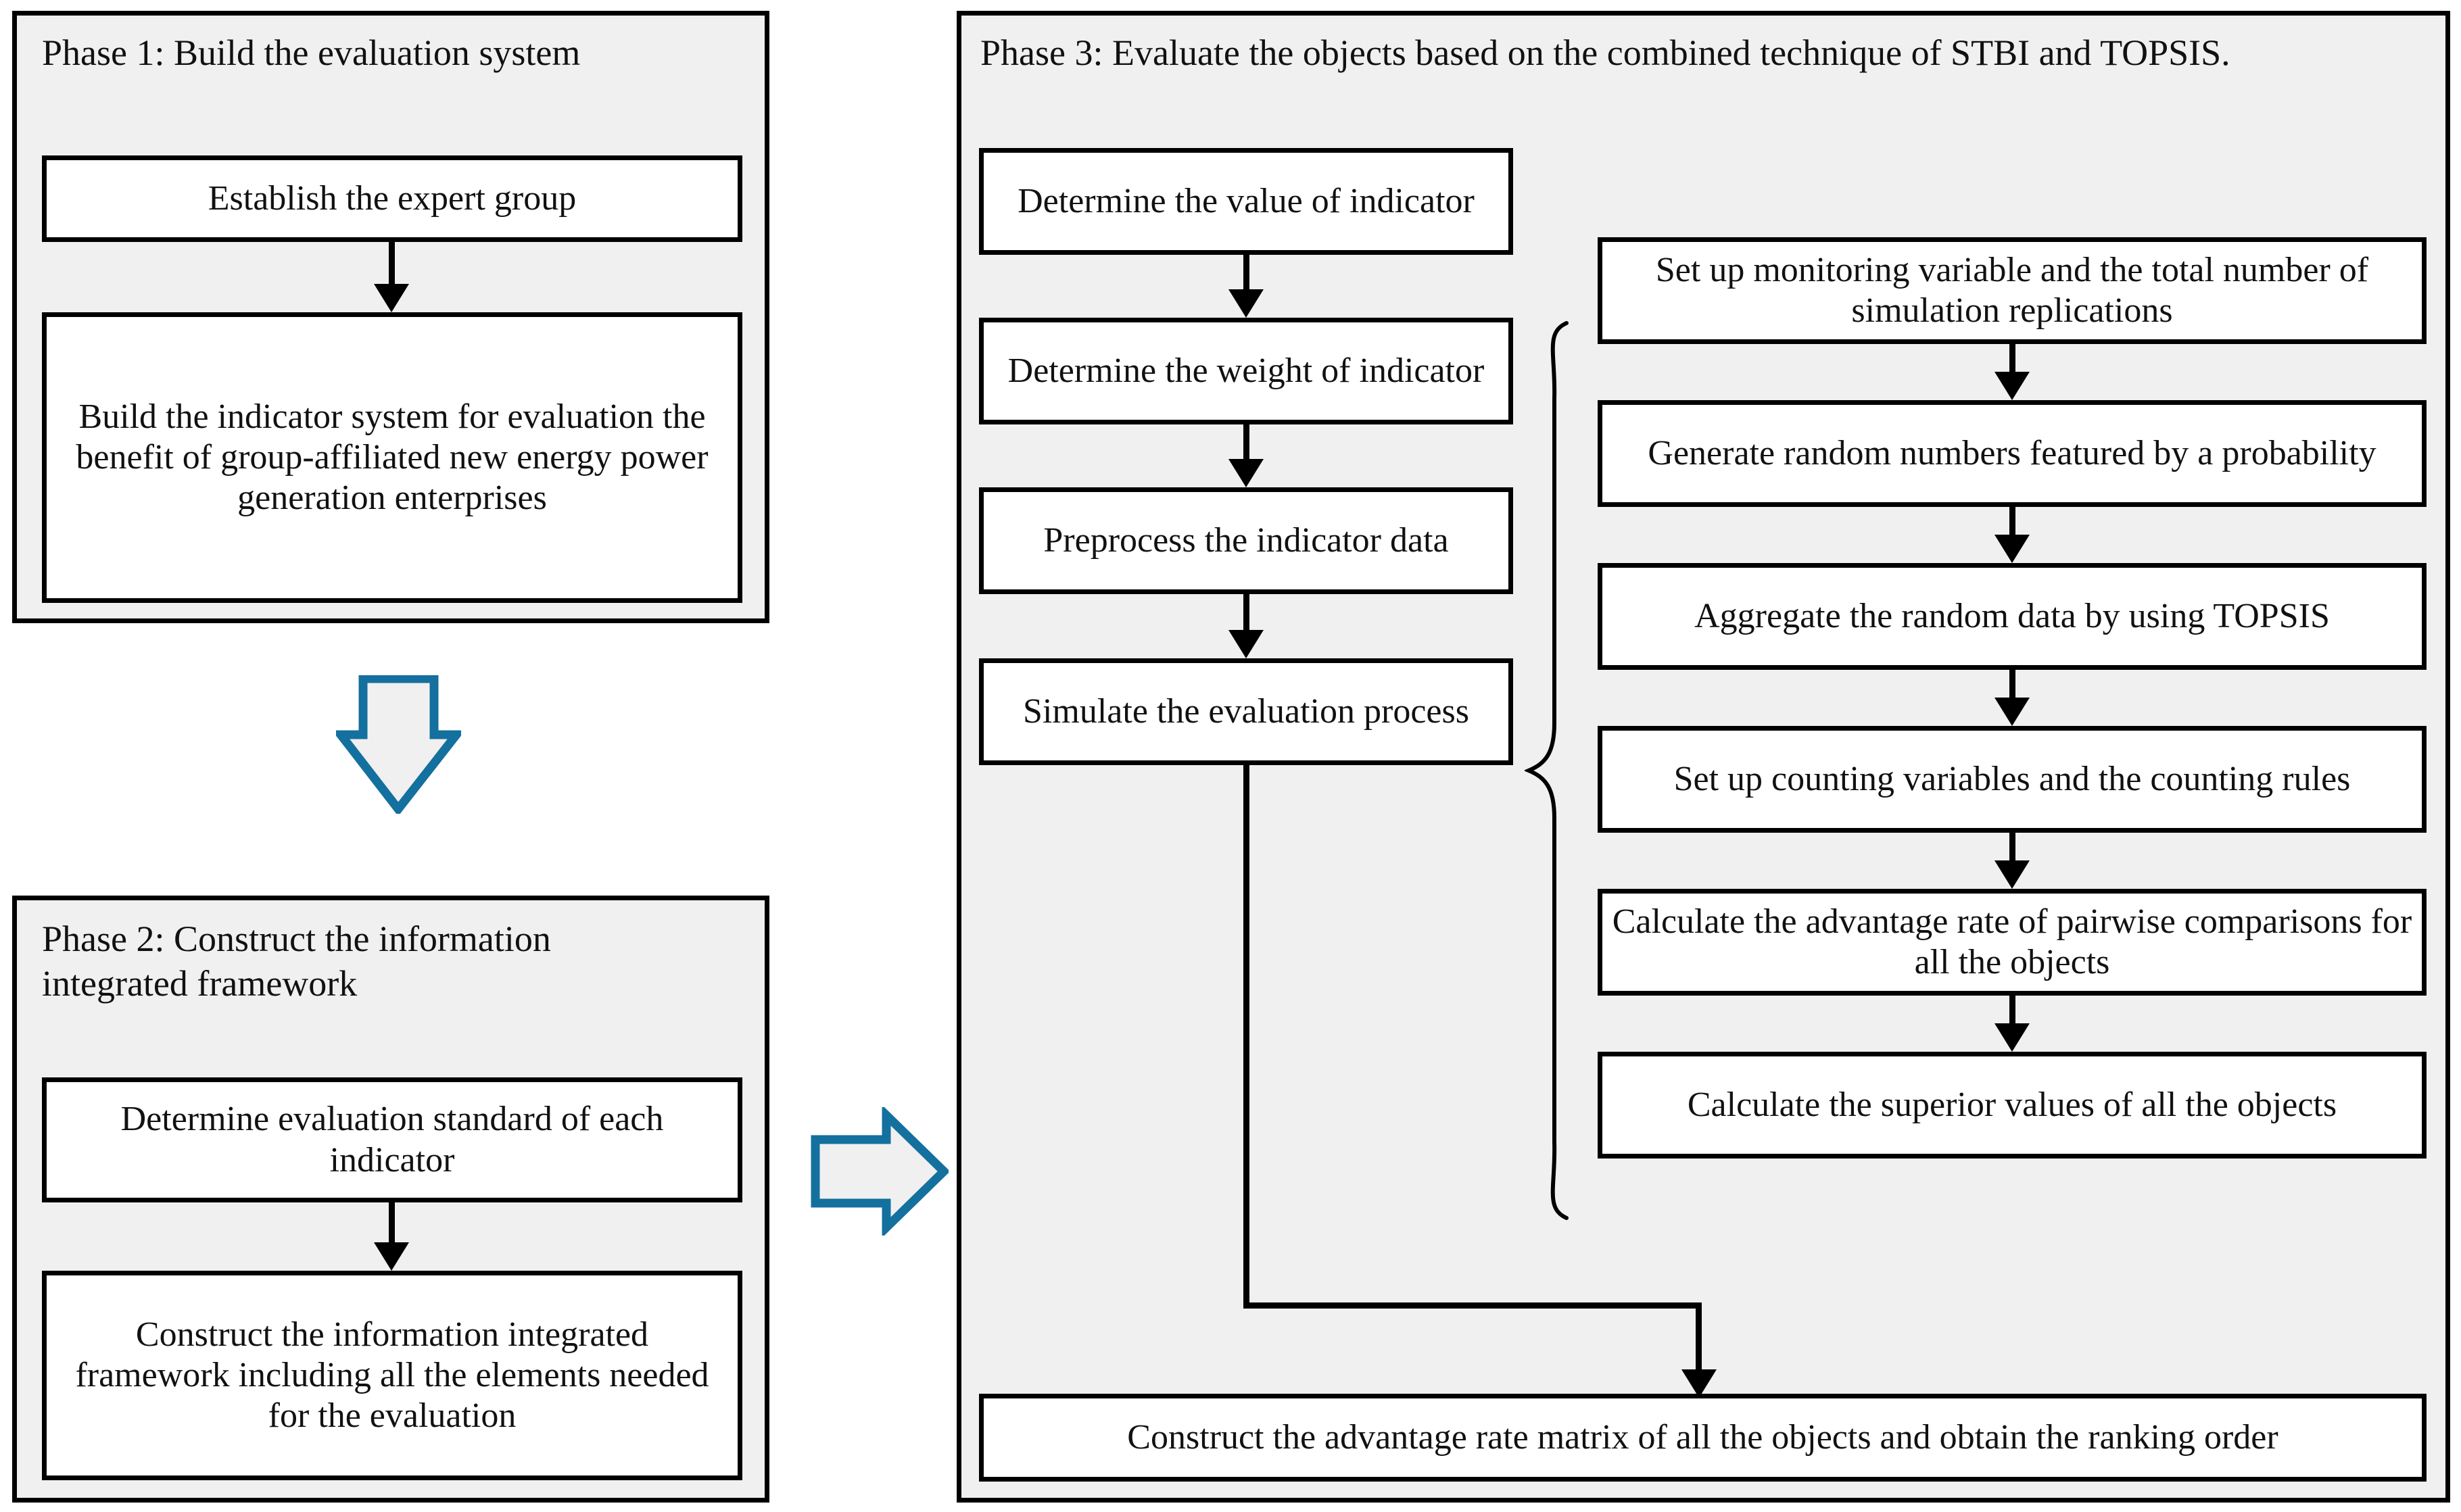 This screenshot has width=2461, height=1512. What do you see at coordinates (880, 1171) in the screenshot?
I see `phase2-to-phase3-arrow` at bounding box center [880, 1171].